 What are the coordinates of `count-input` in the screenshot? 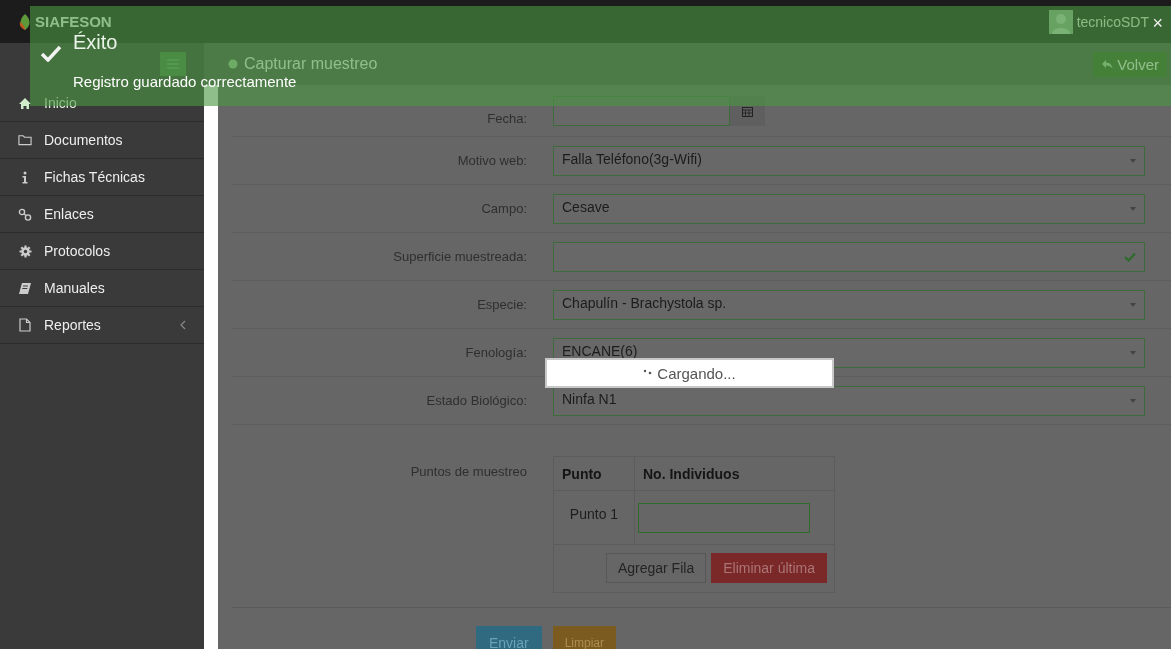 It's located at (724, 517).